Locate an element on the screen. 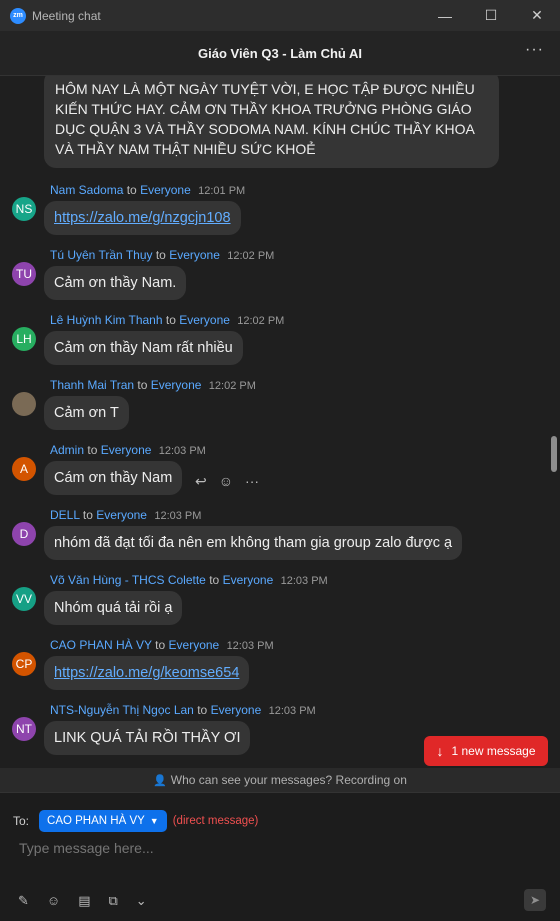 This screenshot has height=921, width=560. avatar: TU is located at coordinates (24, 274).